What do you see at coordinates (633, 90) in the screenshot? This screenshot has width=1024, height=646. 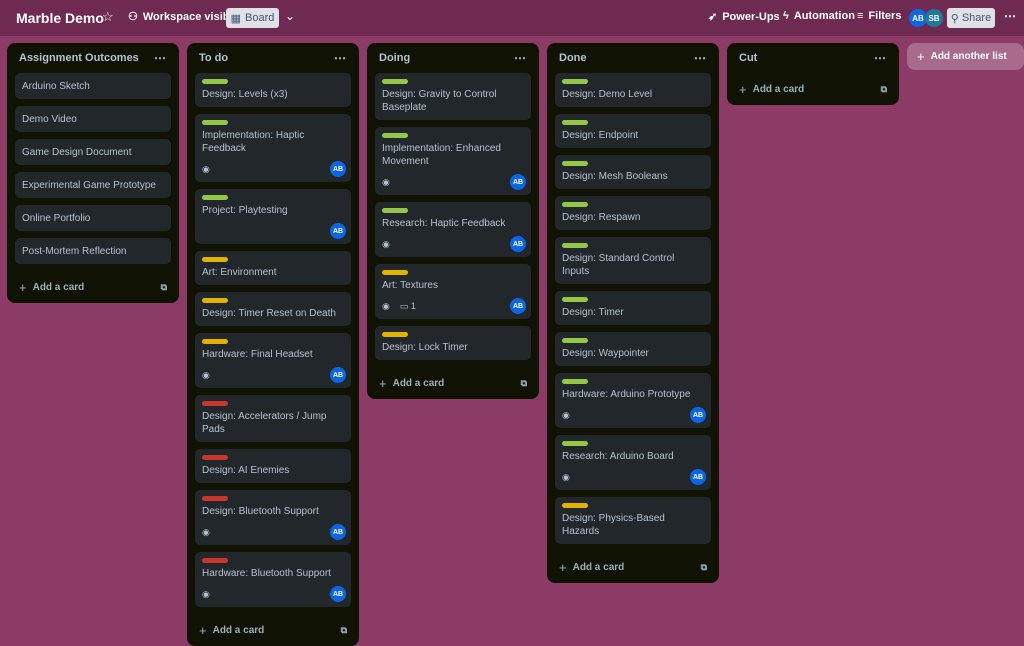 I see `card: Design: Demo Level` at bounding box center [633, 90].